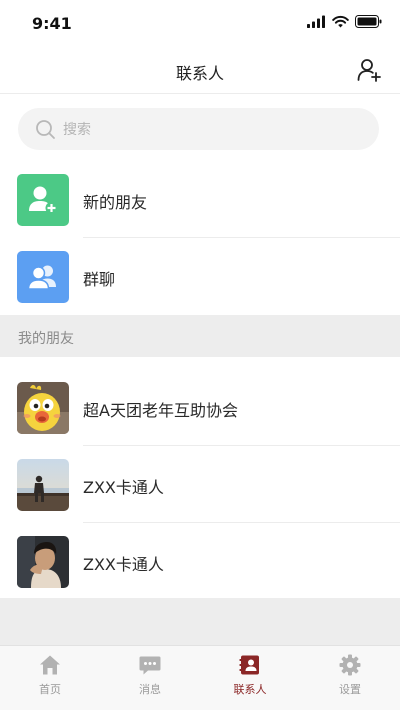 Image resolution: width=400 pixels, height=710 pixels. I want to click on new-friends-entry: 新的朋友, so click(200, 199).